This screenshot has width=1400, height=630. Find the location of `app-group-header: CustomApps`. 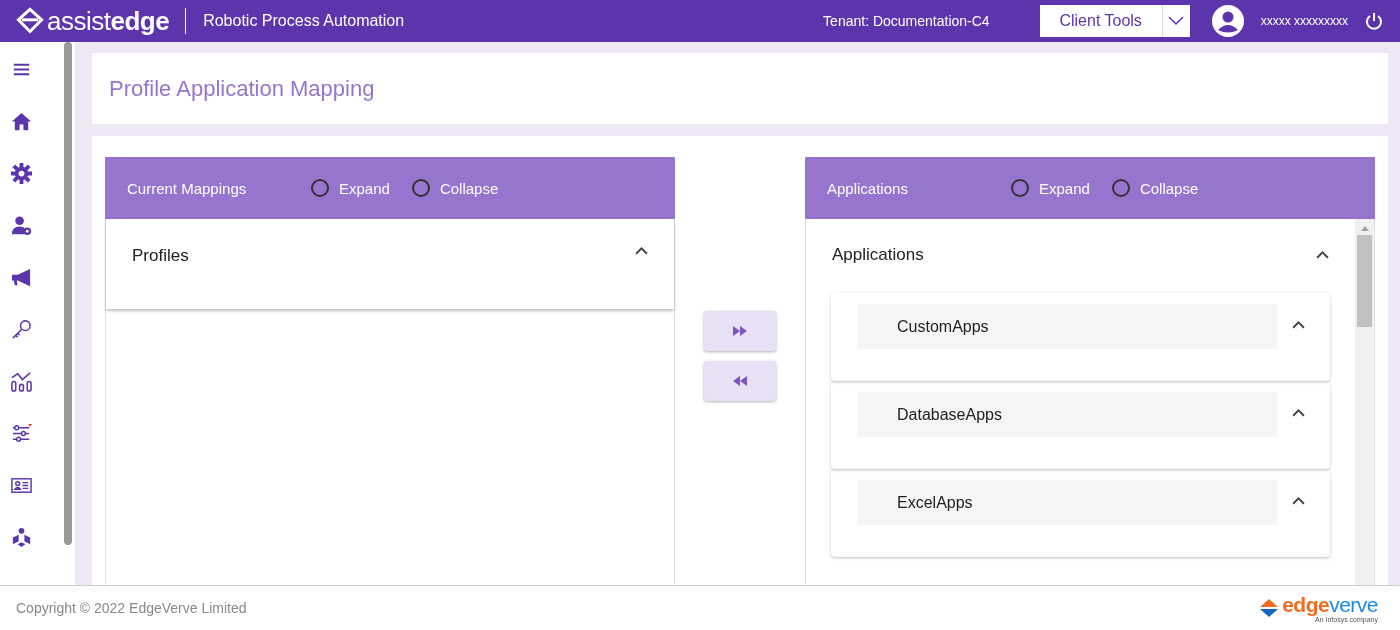

app-group-header: CustomApps is located at coordinates (1067, 326).